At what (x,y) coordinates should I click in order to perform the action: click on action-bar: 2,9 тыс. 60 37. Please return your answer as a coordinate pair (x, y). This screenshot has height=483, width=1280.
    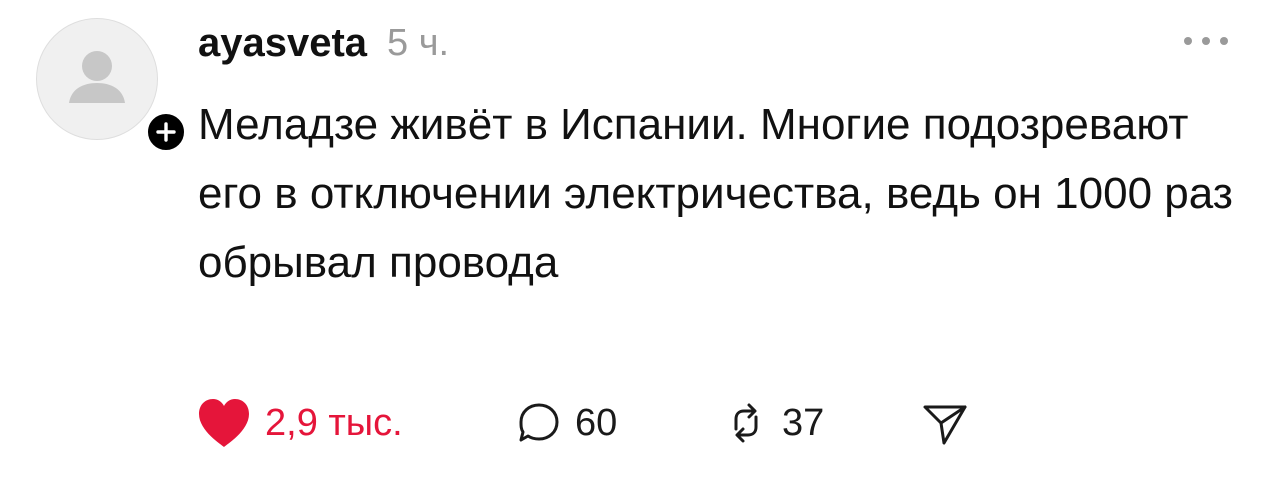
    Looking at the image, I should click on (595, 423).